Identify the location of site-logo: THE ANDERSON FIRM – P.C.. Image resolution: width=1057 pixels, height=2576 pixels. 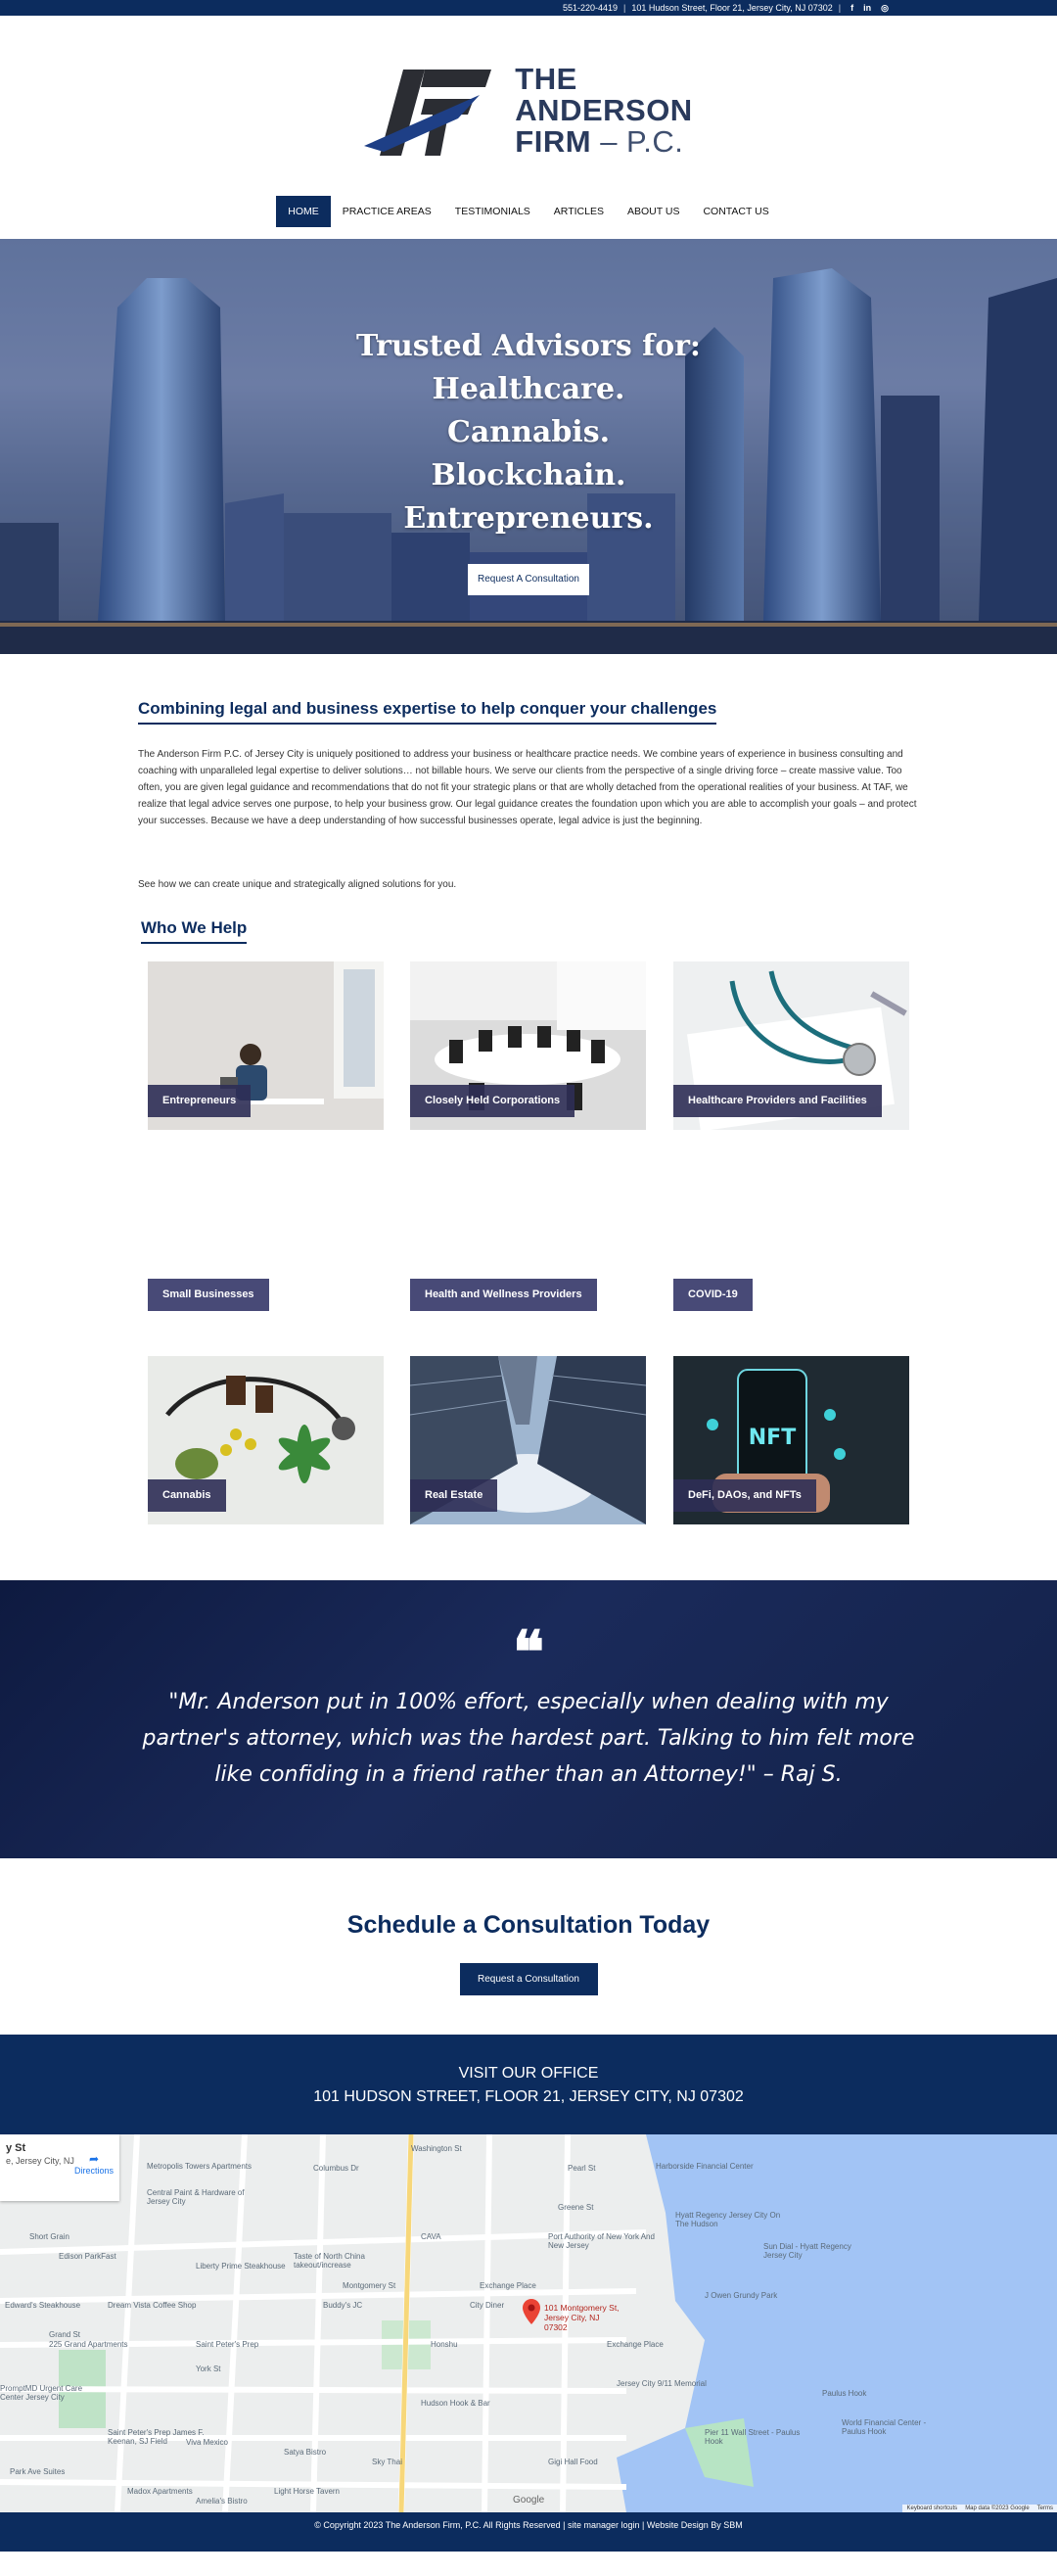
(528, 111).